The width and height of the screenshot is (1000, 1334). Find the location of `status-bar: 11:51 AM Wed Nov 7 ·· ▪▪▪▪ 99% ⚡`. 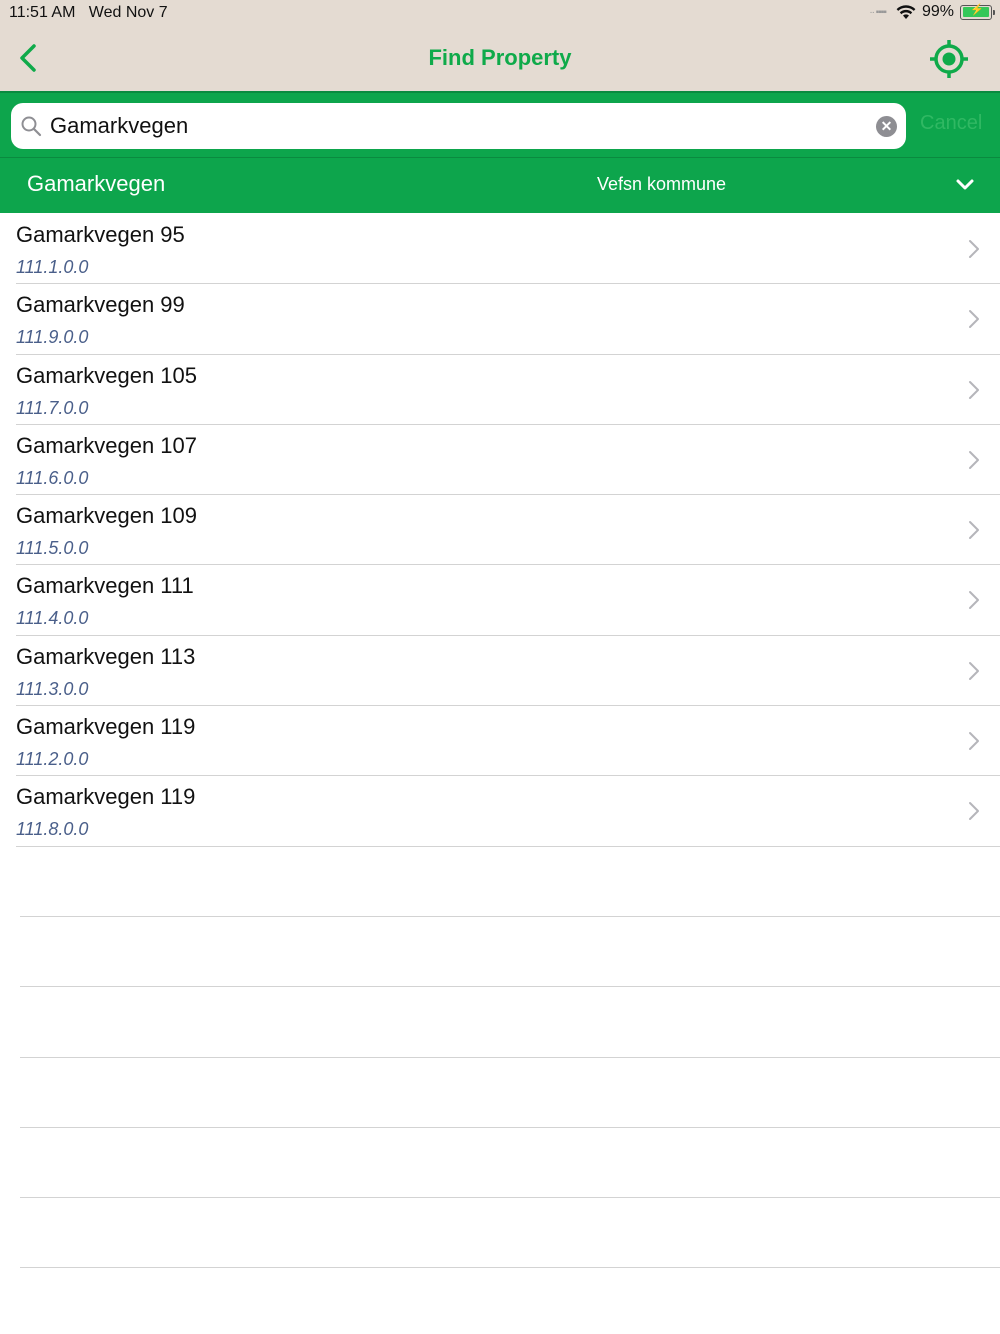

status-bar: 11:51 AM Wed Nov 7 ·· ▪▪▪▪ 99% ⚡ is located at coordinates (500, 14).